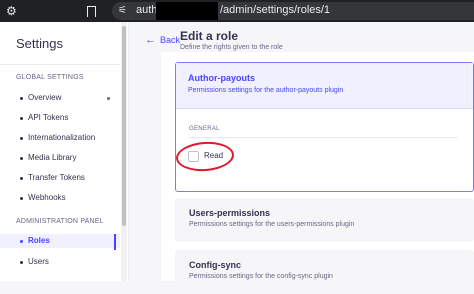 This screenshot has width=474, height=294. I want to click on sidebar-item-label: Webhooks, so click(47, 197).